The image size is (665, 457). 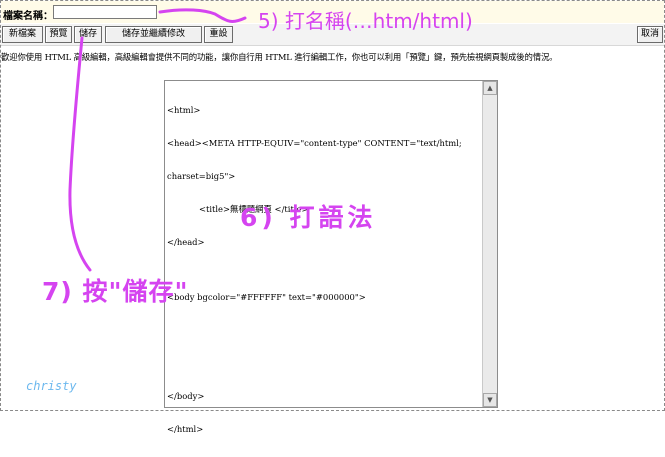 I want to click on file-name-input, so click(x=105, y=12).